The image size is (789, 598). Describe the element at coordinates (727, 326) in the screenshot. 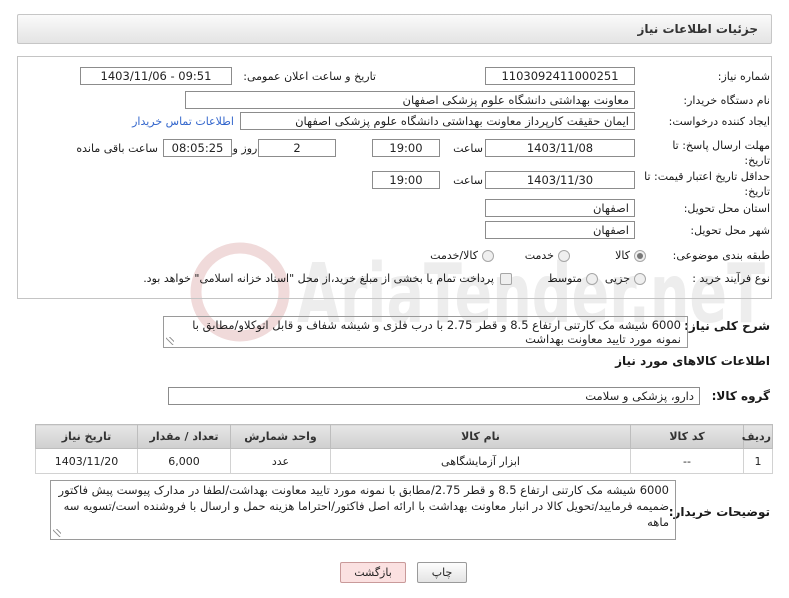

I see `description-label: شرح کلی نیاز:` at that location.